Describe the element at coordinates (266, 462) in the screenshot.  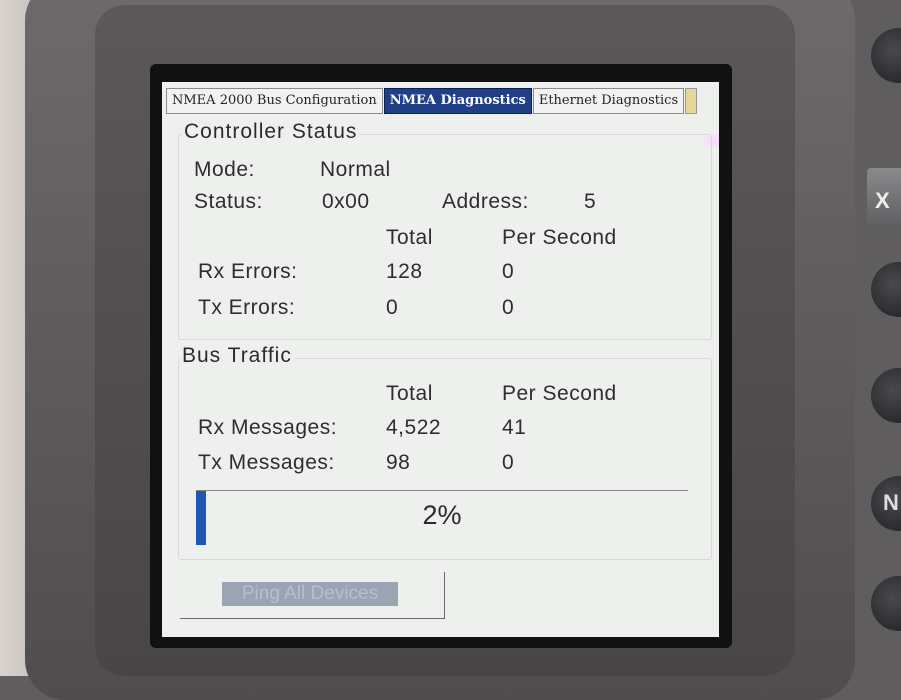
I see `tx-messages-label: Tx Messages:` at that location.